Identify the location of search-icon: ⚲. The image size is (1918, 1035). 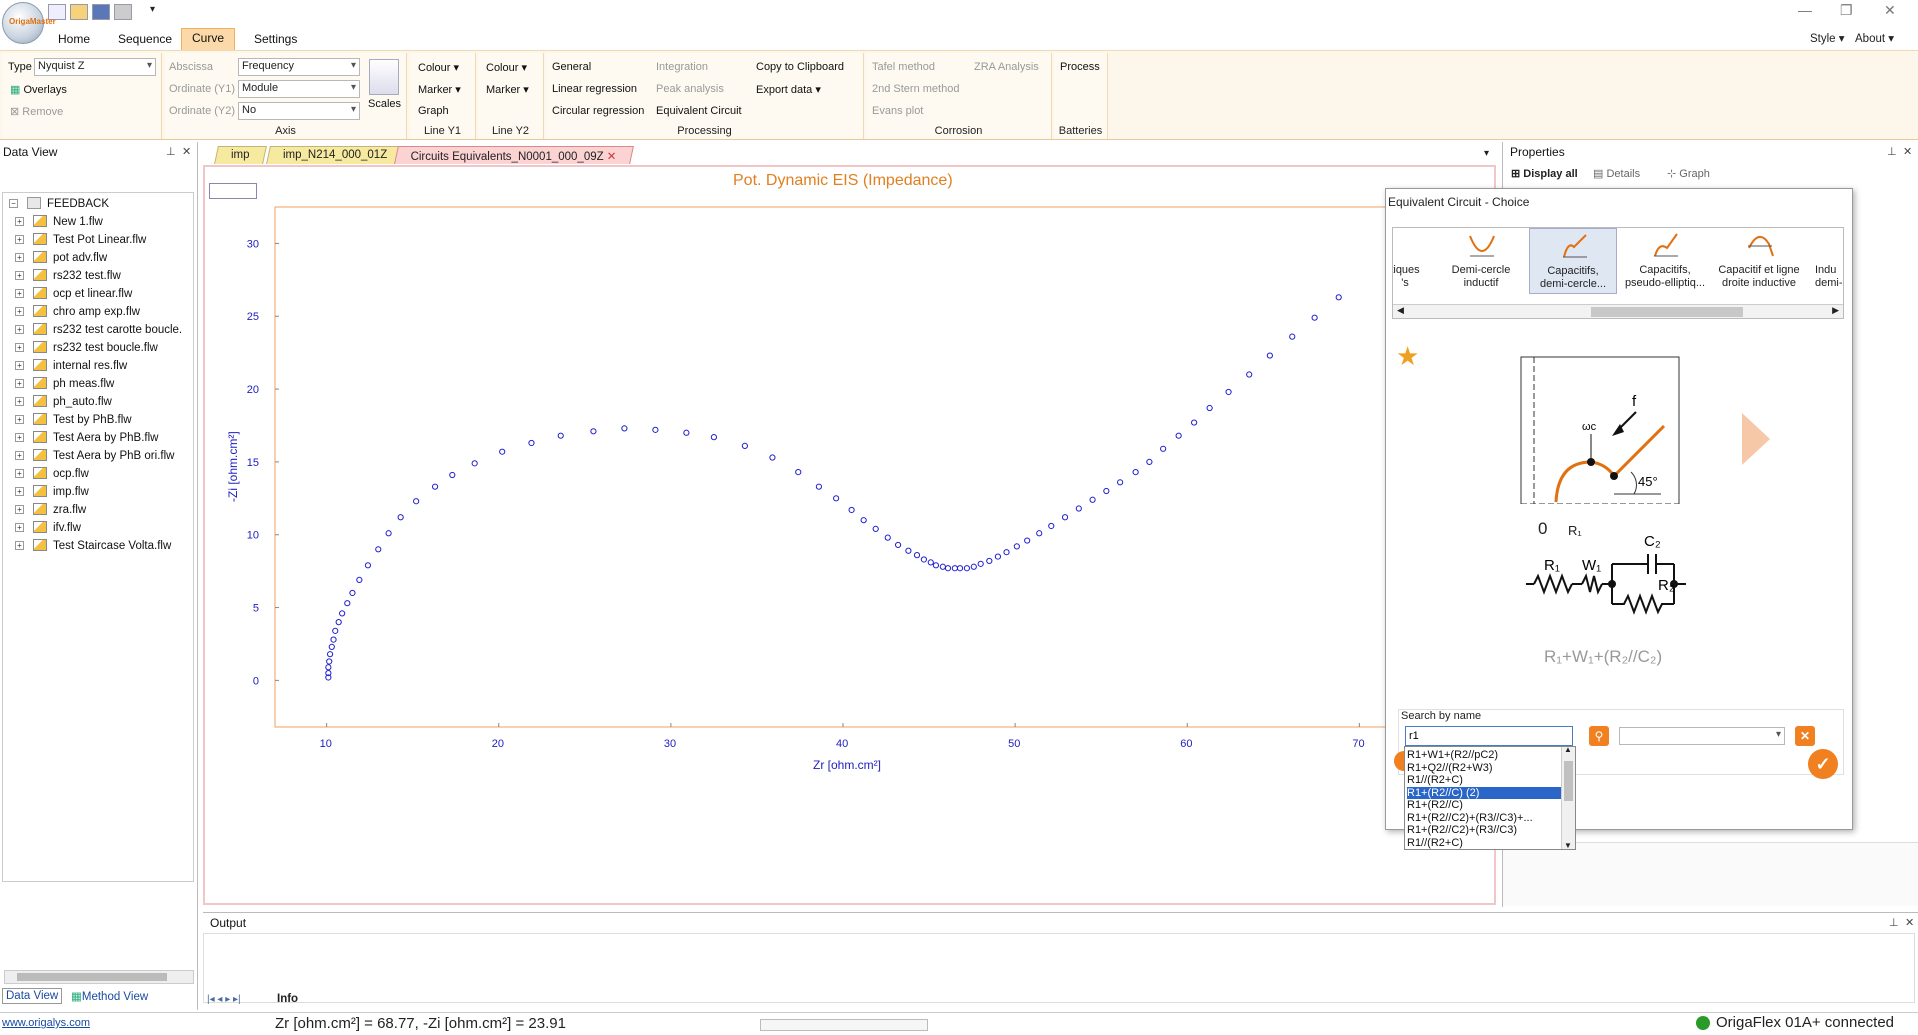
(1599, 736).